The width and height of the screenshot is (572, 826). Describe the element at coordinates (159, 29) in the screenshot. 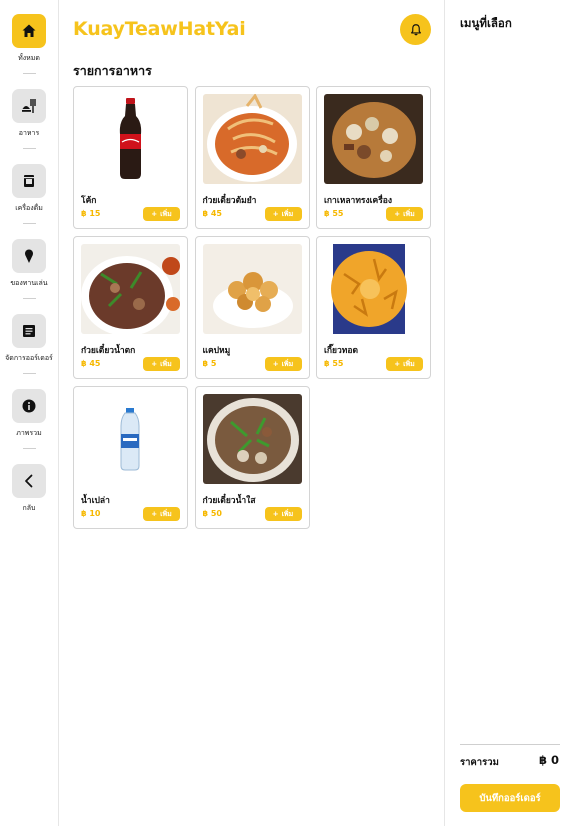

I see `brand-title: KuayTeawHatYai` at that location.